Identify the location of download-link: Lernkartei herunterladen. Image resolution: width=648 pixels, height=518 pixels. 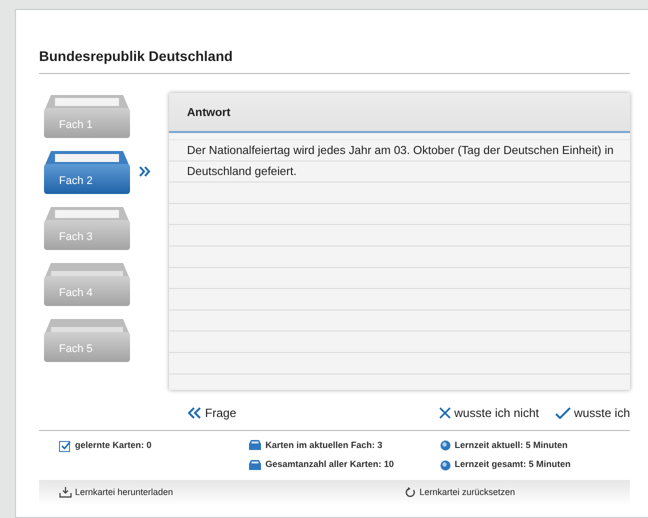
(116, 493).